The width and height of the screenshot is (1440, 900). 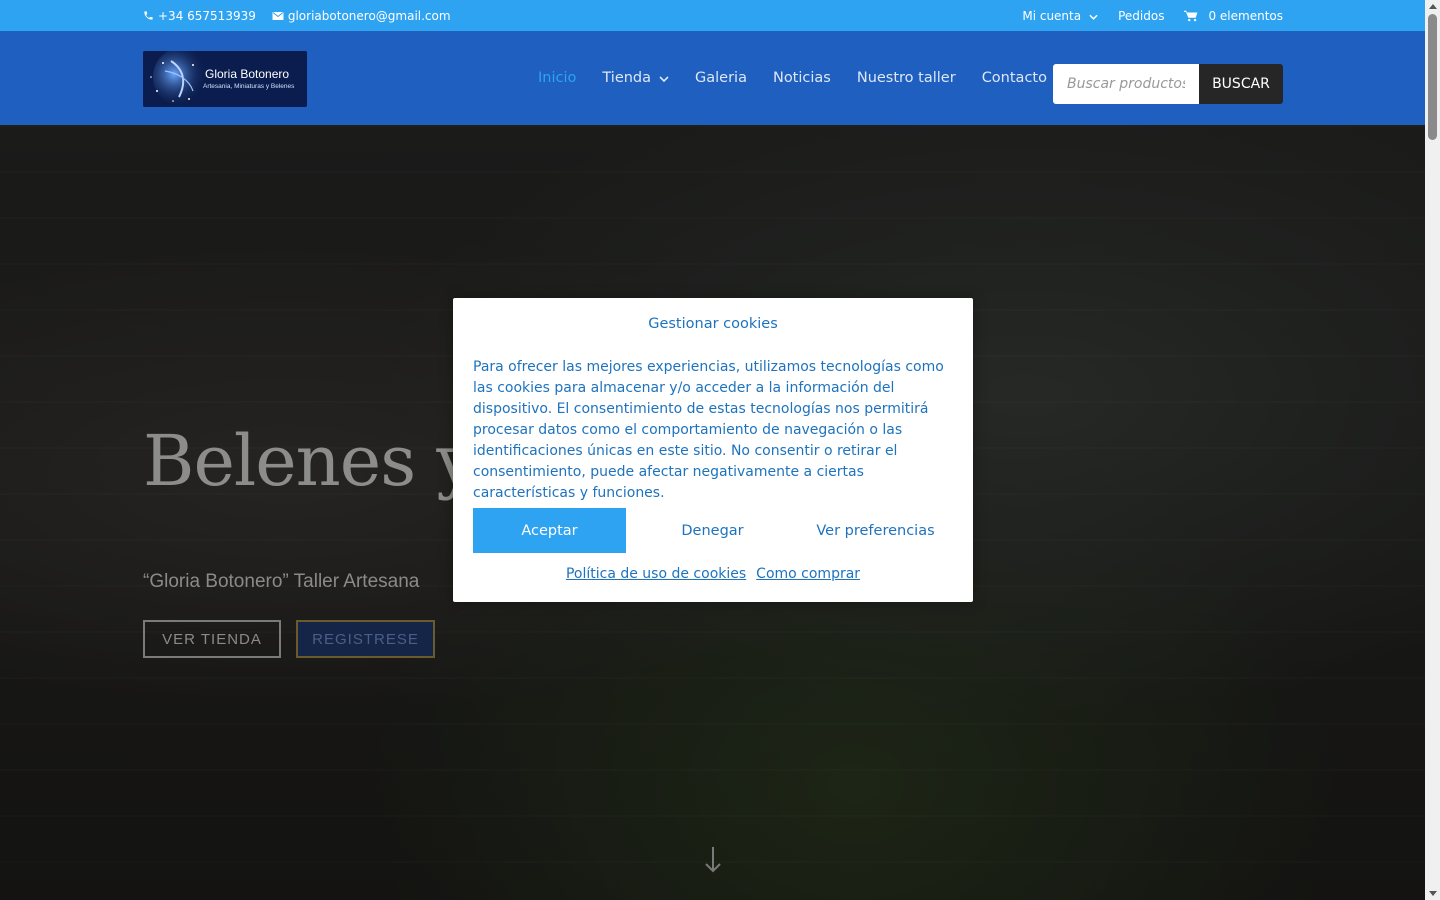 What do you see at coordinates (875, 530) in the screenshot?
I see `view-preferences-button: Ver preferencias` at bounding box center [875, 530].